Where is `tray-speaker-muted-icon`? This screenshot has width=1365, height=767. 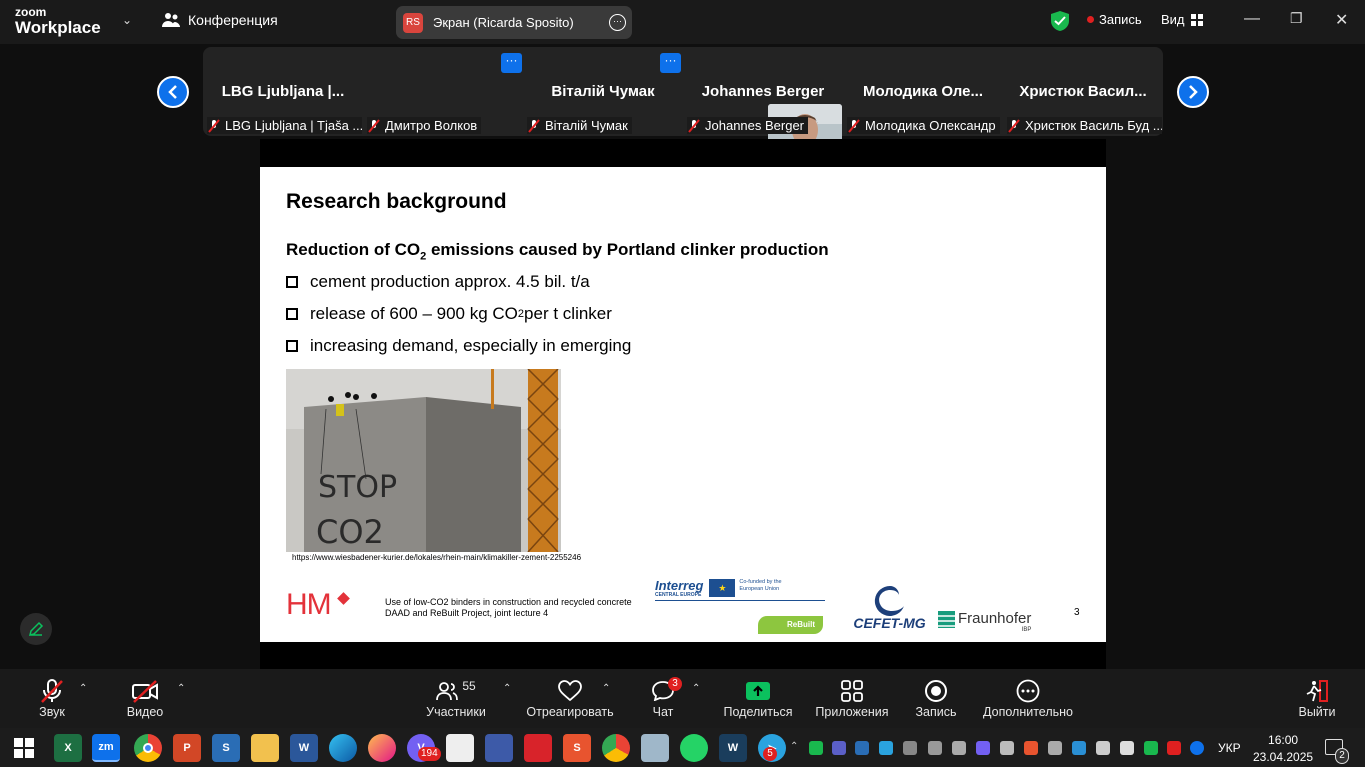
tray-speaker-muted-icon is located at coordinates (1174, 748).